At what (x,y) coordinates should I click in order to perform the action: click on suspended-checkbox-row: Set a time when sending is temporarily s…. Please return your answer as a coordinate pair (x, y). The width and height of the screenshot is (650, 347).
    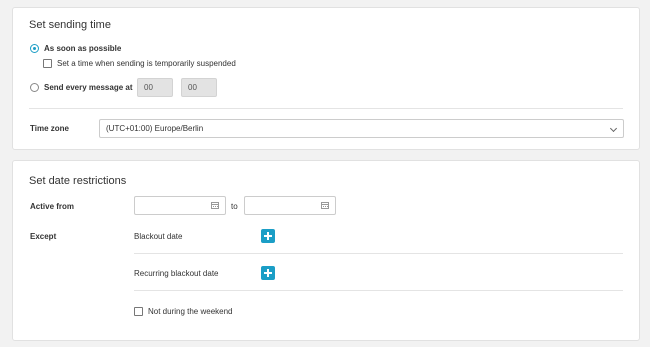
    Looking at the image, I should click on (158, 64).